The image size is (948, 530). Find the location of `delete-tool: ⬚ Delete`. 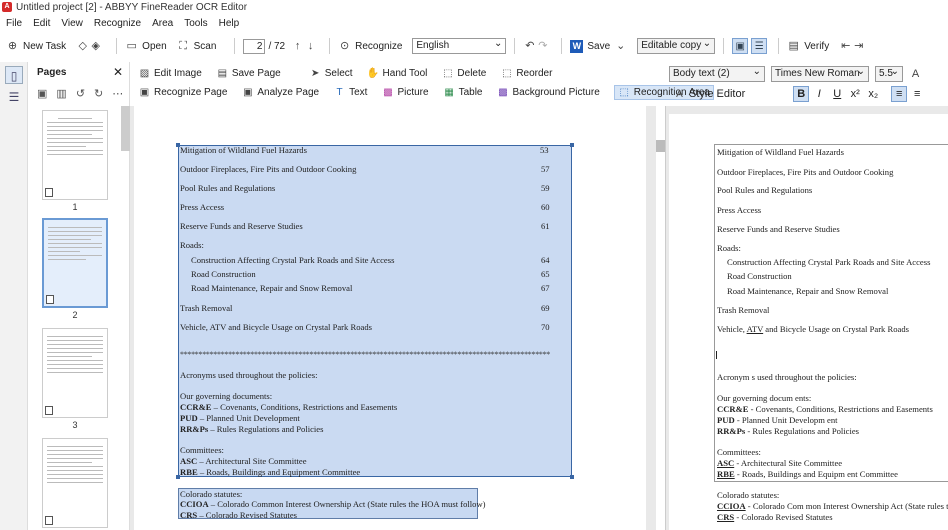

delete-tool: ⬚ Delete is located at coordinates (463, 73).